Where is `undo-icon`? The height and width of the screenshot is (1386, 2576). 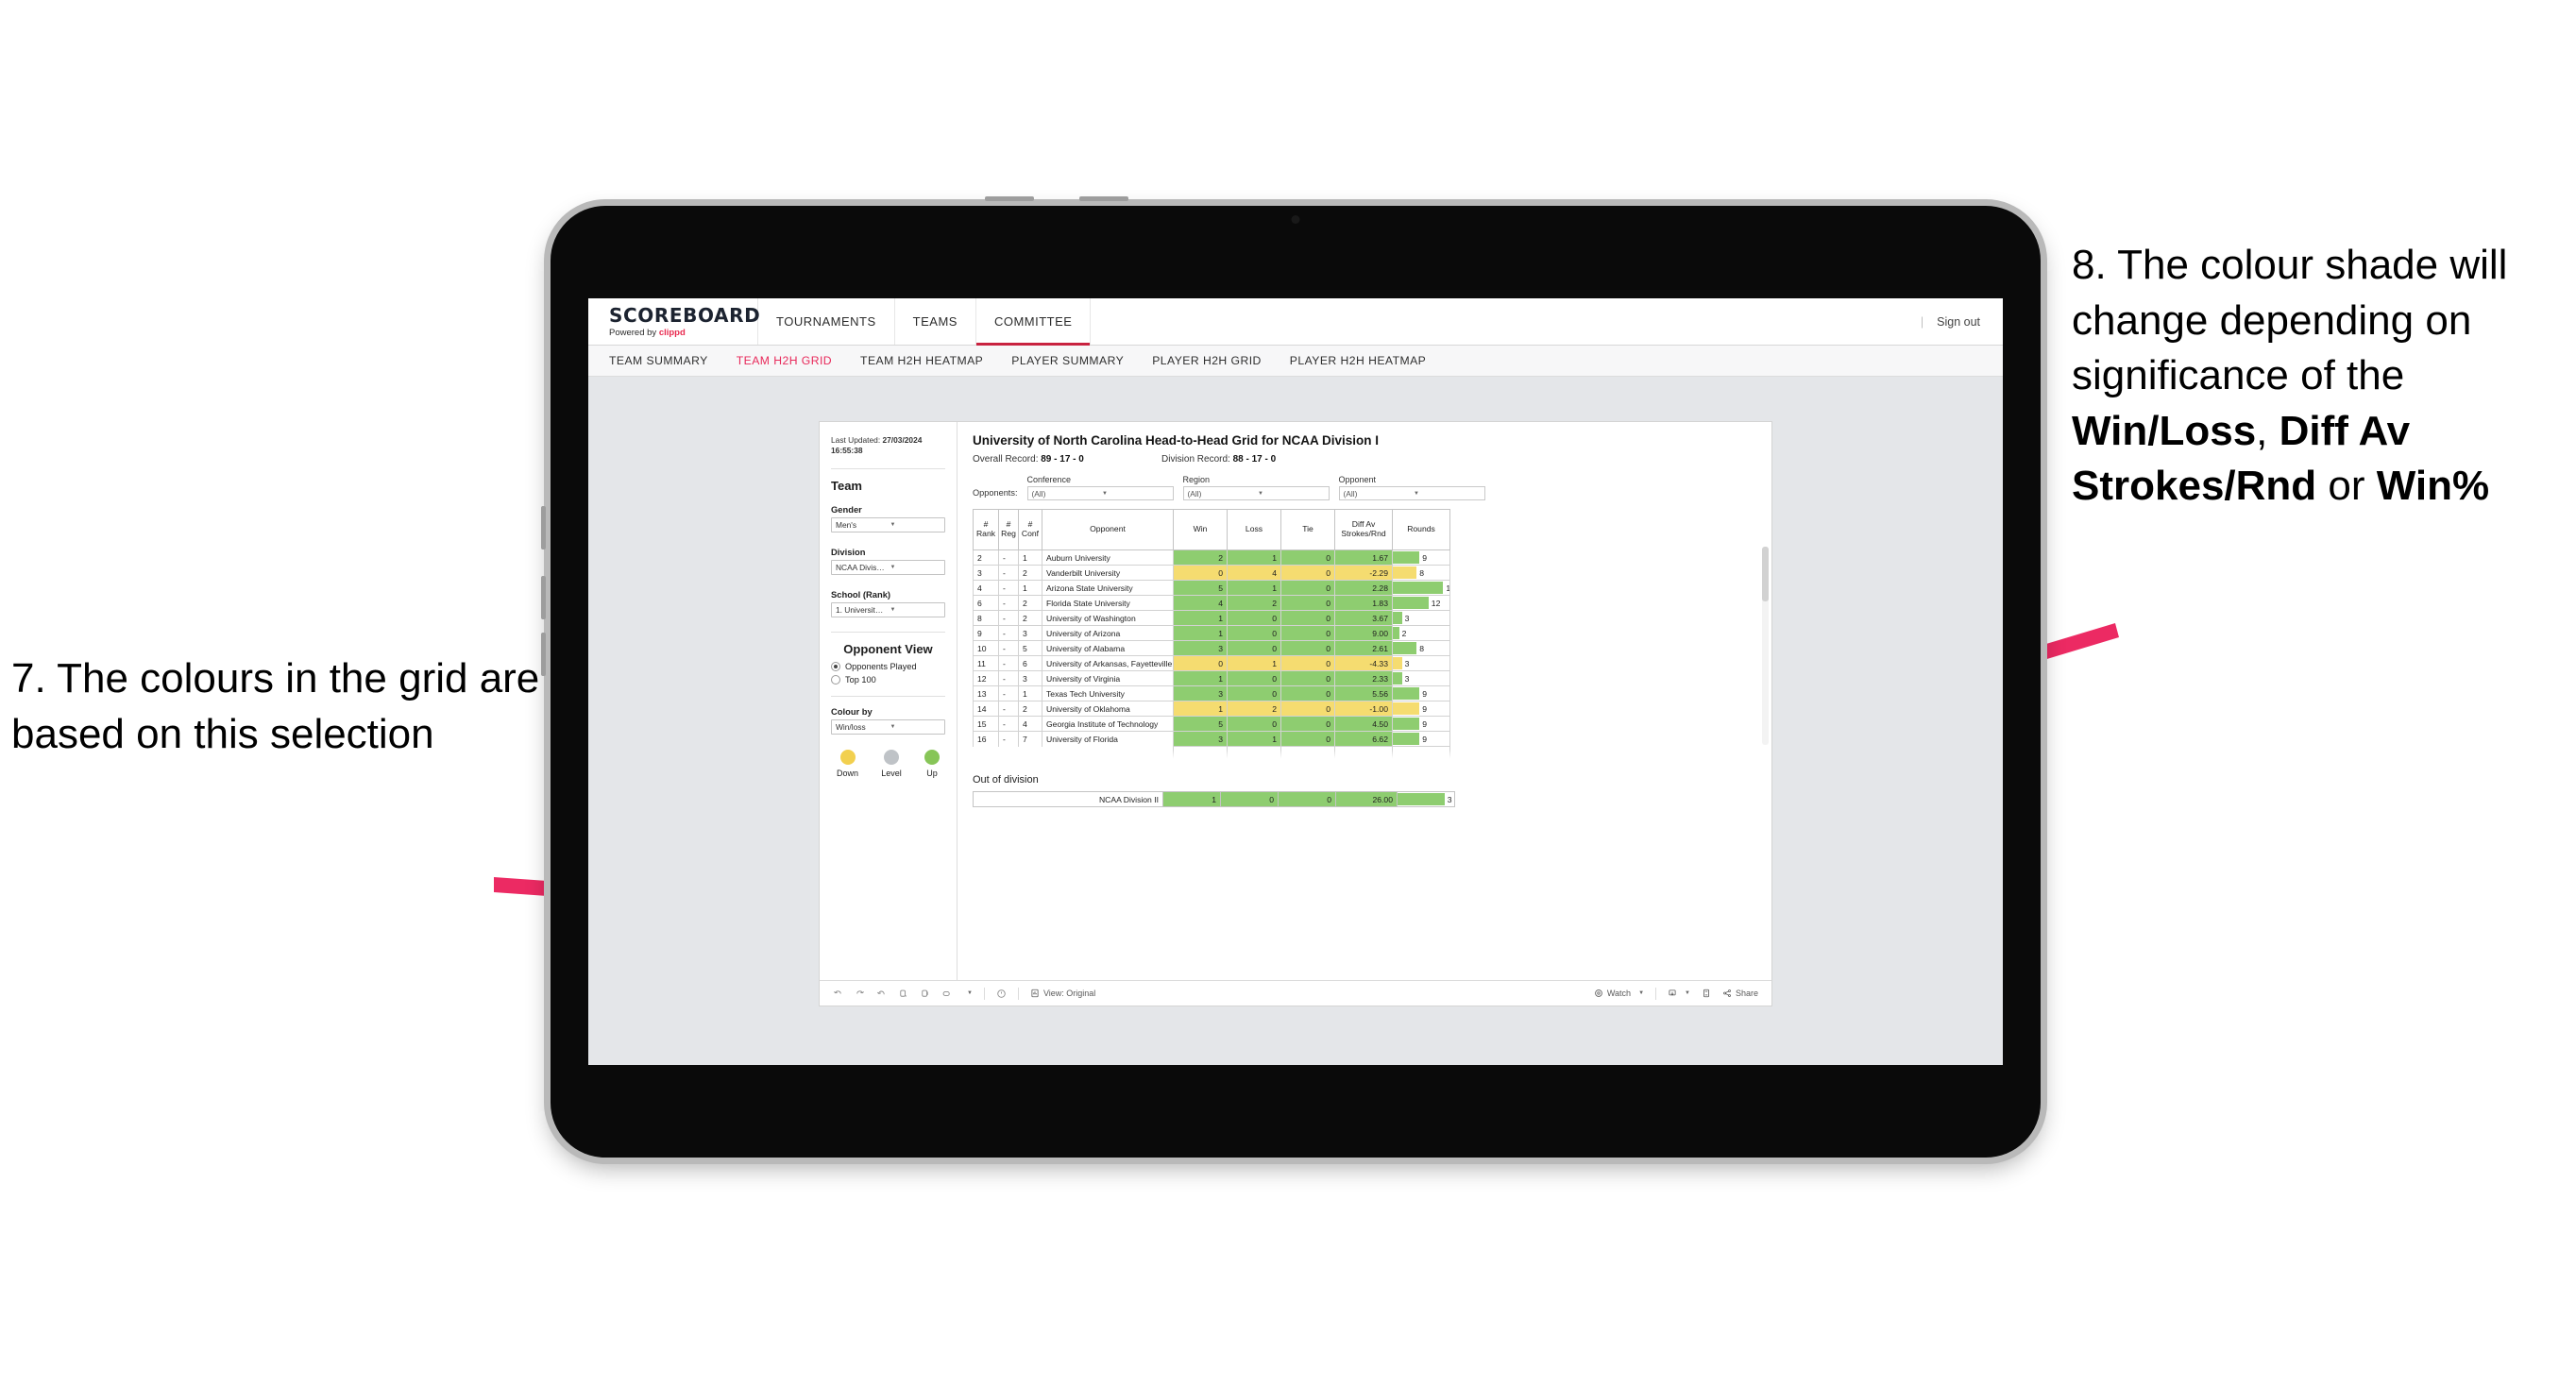 undo-icon is located at coordinates (838, 994).